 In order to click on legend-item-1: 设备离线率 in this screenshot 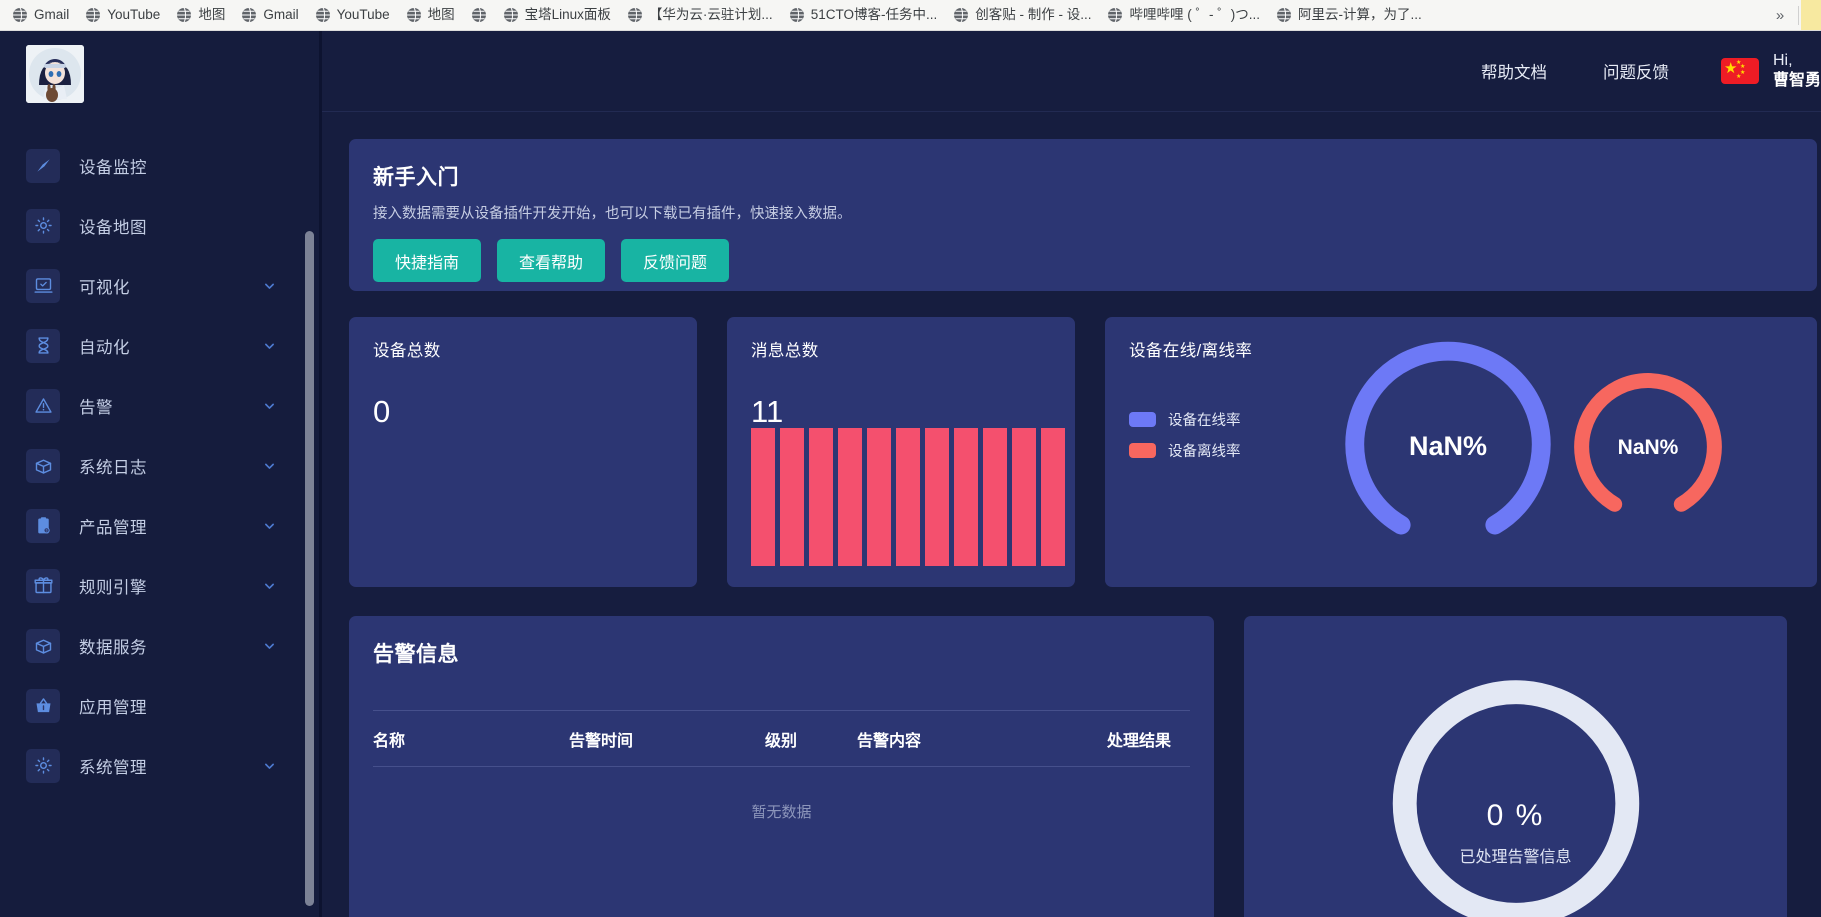, I will do `click(1185, 450)`.